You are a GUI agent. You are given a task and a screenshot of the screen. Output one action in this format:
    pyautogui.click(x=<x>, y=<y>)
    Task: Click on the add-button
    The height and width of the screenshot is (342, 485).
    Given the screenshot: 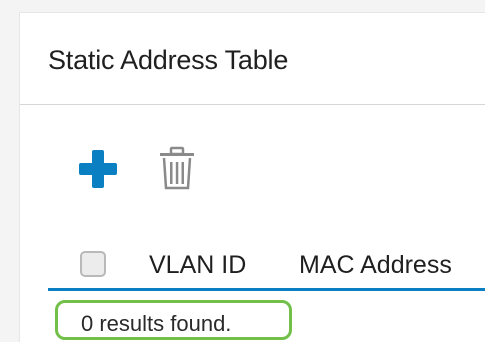 What is the action you would take?
    pyautogui.click(x=98, y=169)
    